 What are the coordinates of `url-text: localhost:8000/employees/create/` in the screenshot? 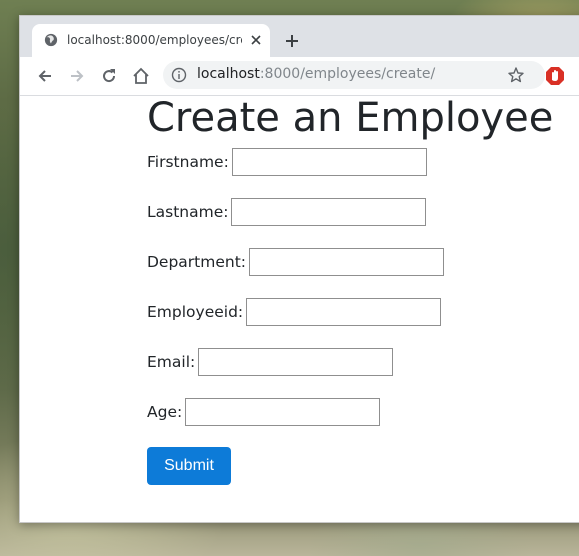 It's located at (316, 74).